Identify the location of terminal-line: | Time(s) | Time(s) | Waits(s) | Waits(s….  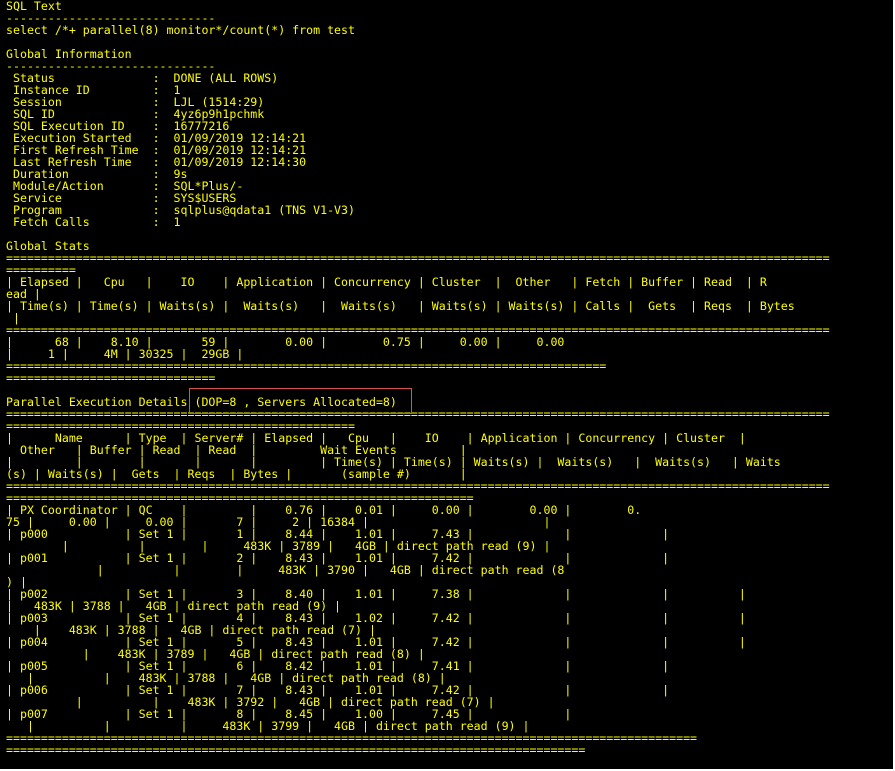
(400, 306).